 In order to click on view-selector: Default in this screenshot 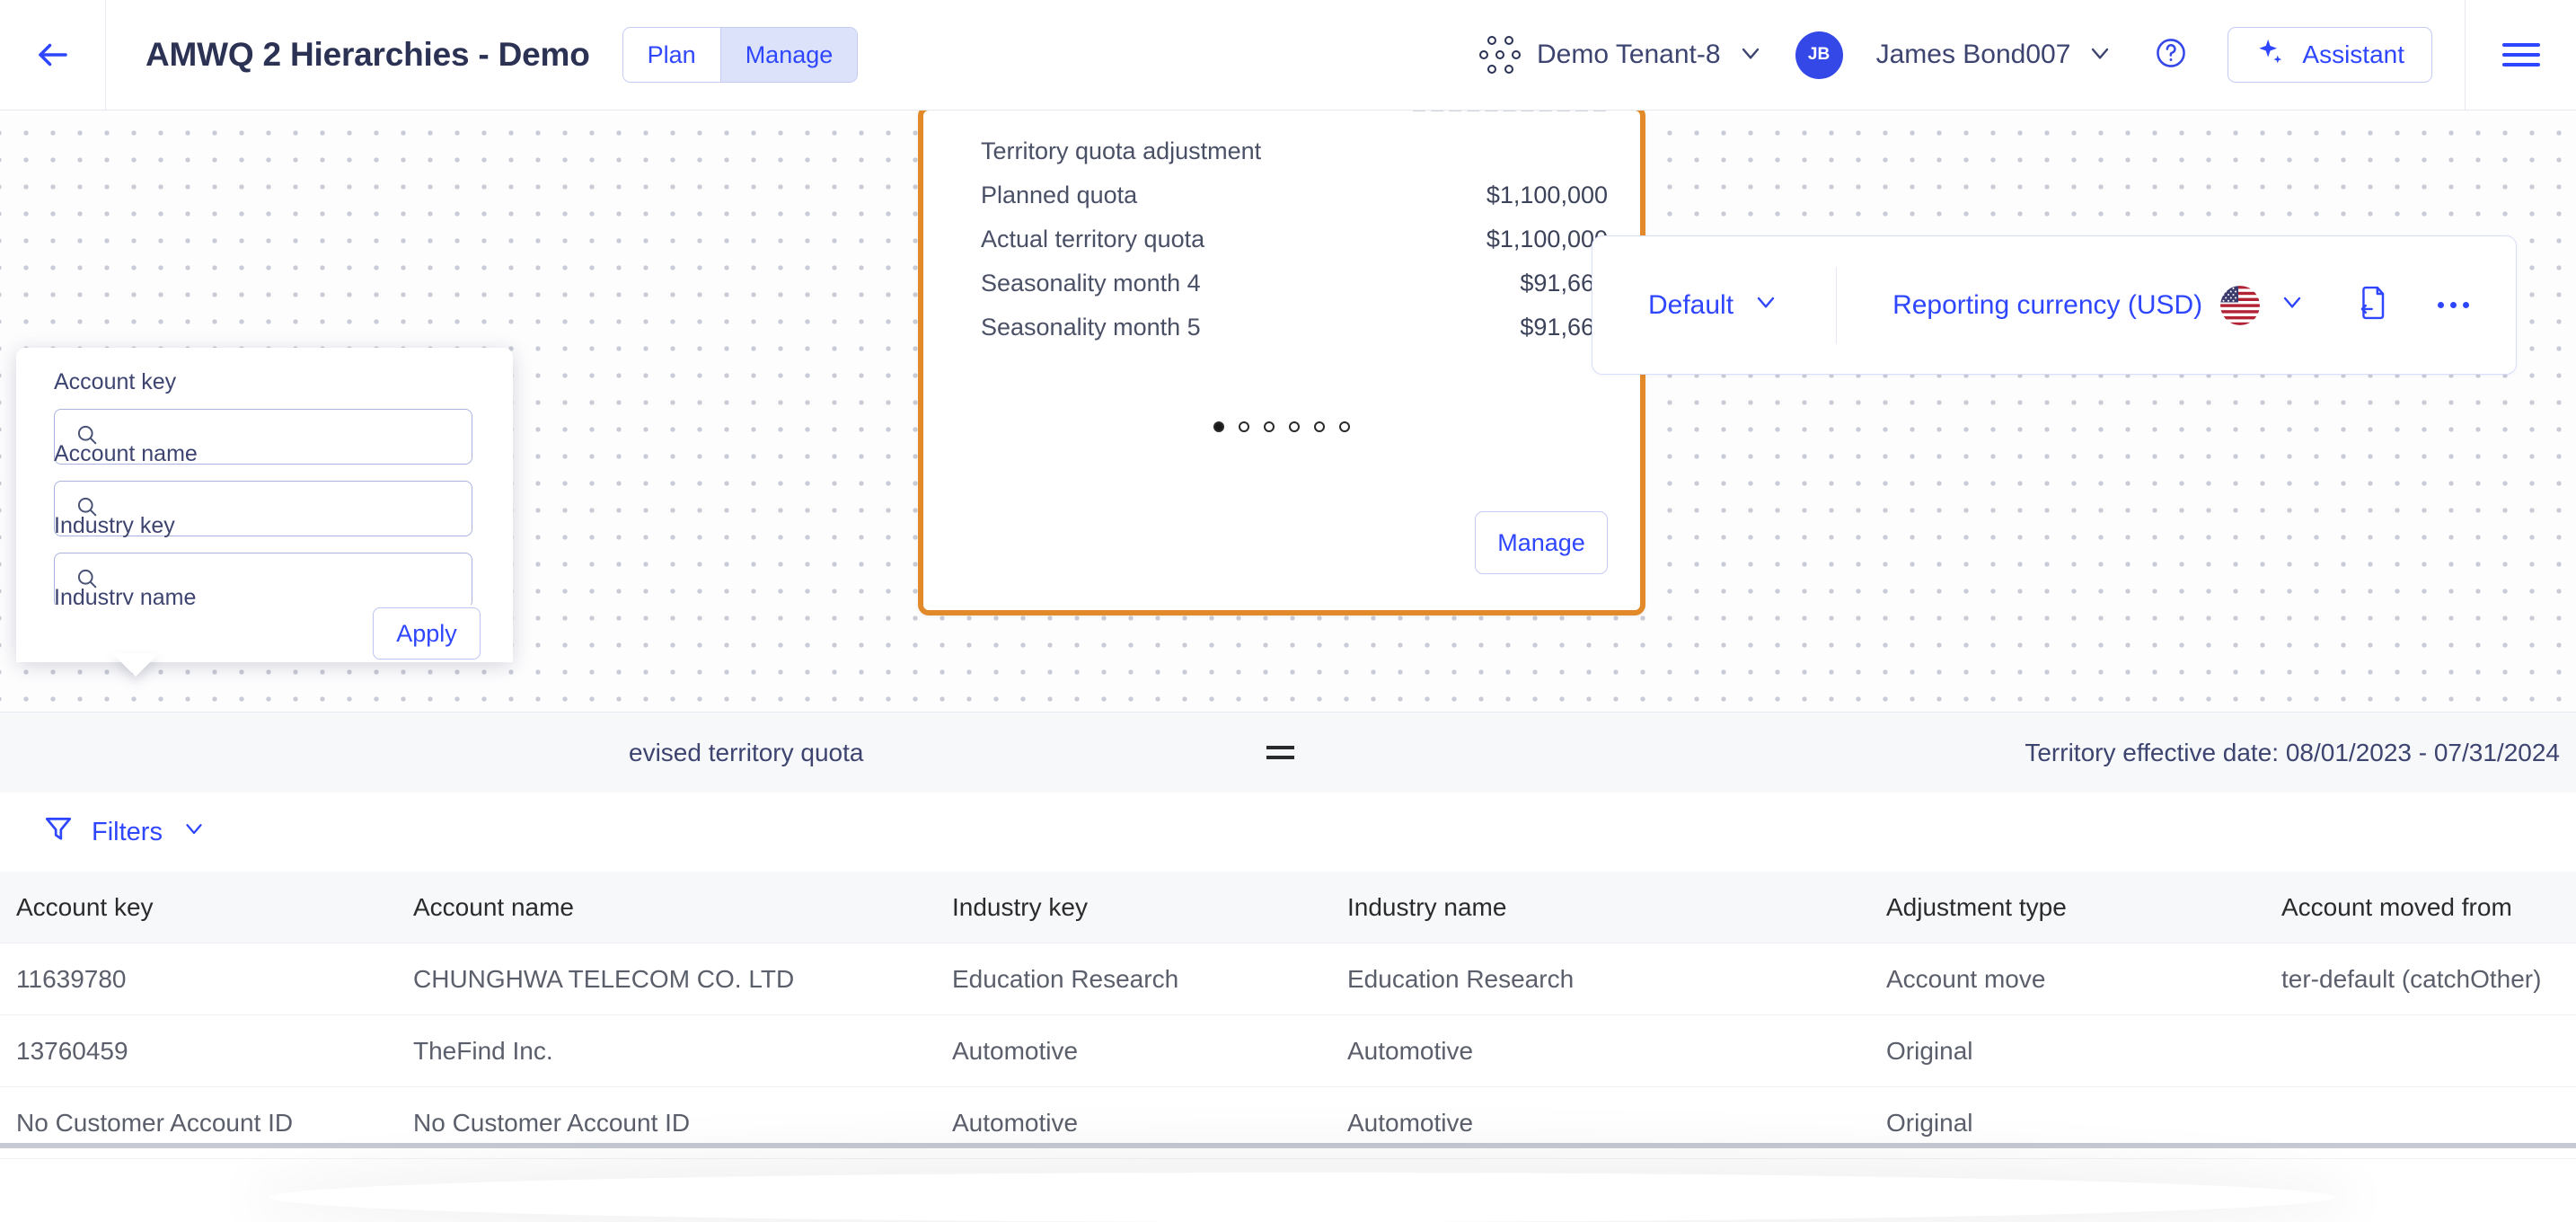, I will do `click(1714, 305)`.